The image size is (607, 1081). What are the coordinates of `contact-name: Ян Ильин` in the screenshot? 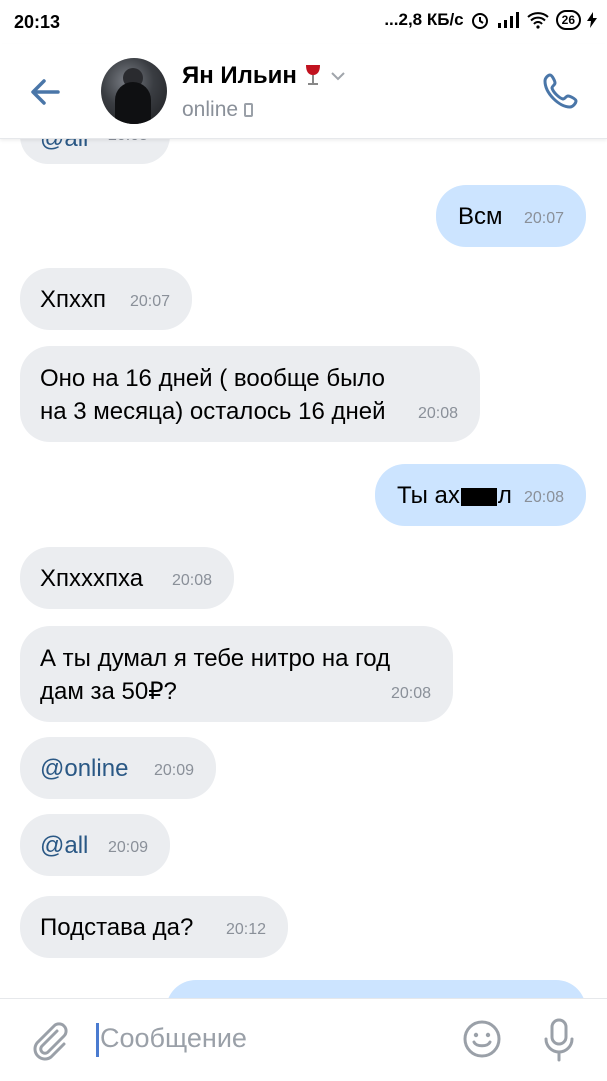 It's located at (239, 75).